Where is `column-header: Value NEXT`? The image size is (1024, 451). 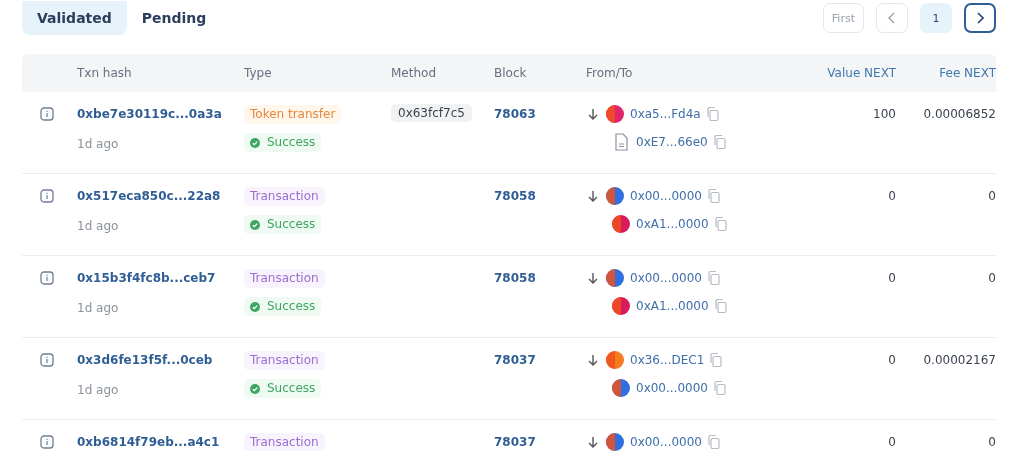 column-header: Value NEXT is located at coordinates (861, 73).